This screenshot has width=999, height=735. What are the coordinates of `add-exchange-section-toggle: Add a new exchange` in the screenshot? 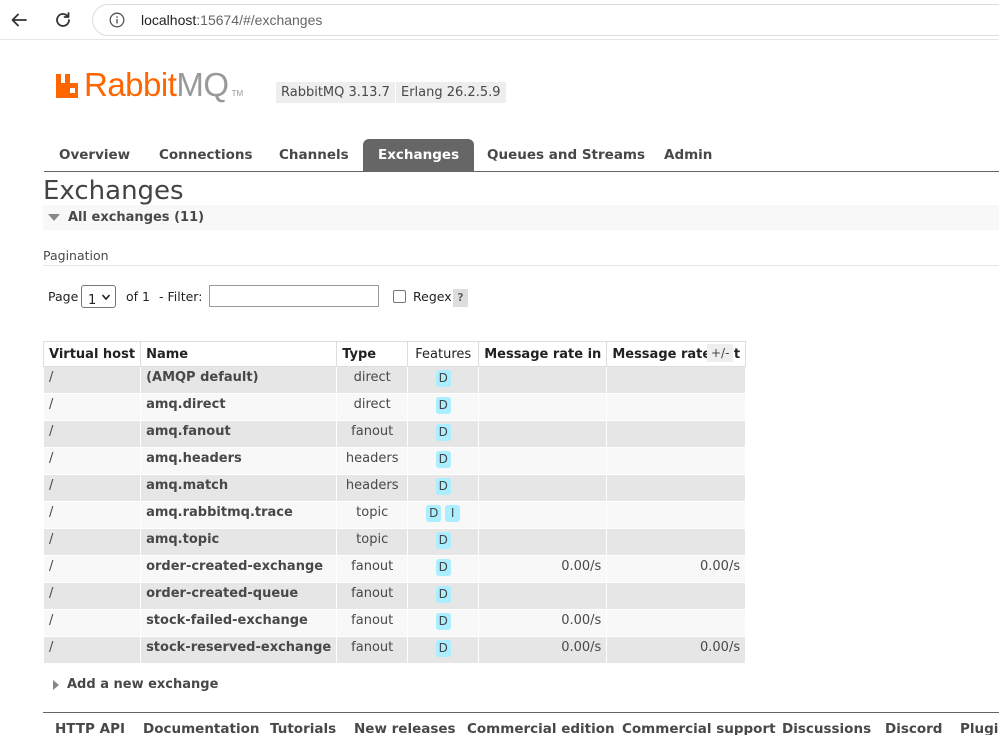 It's located at (135, 684).